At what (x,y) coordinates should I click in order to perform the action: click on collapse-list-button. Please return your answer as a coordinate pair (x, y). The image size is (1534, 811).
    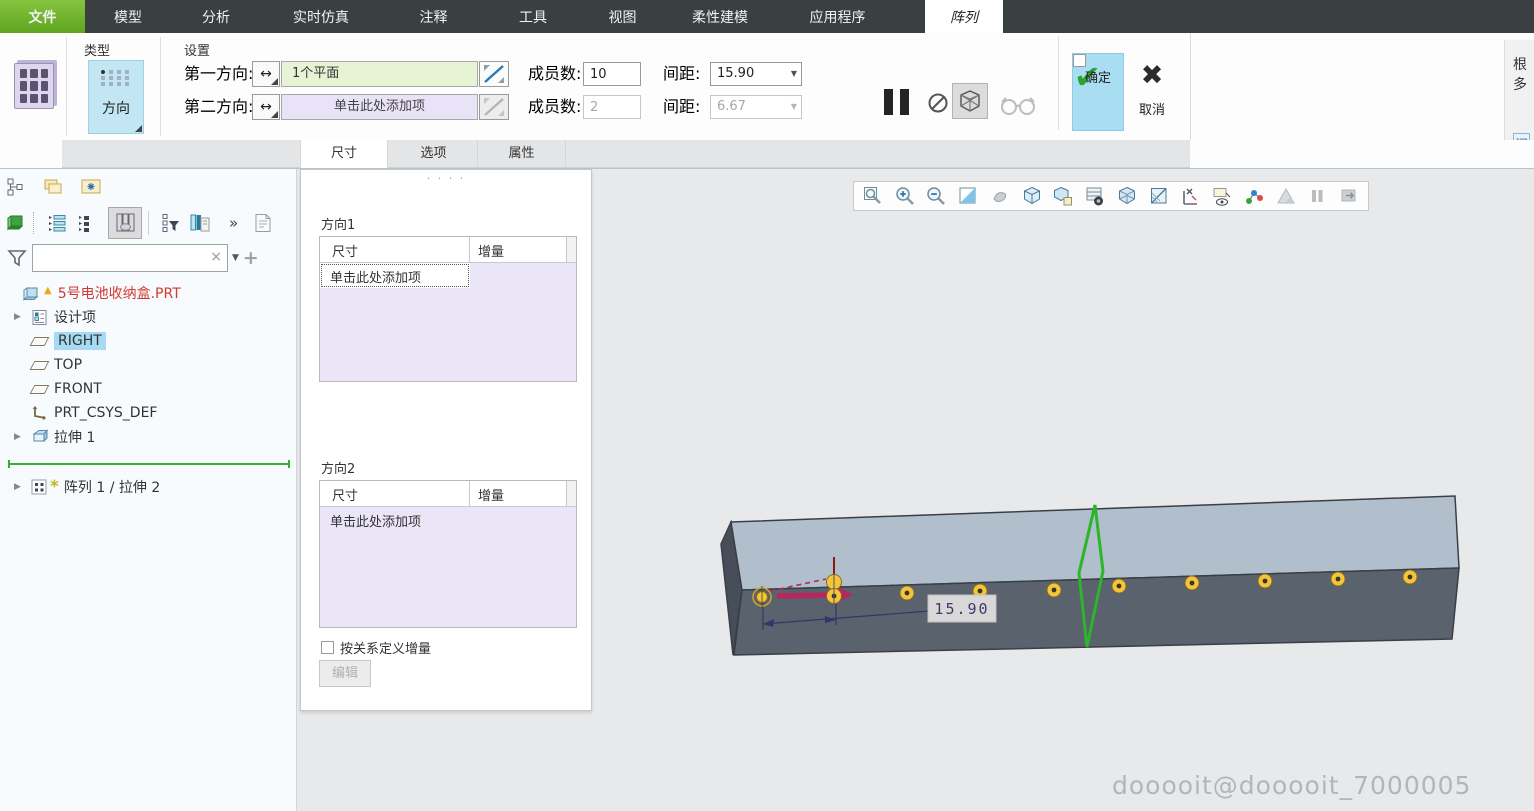
    Looking at the image, I should click on (87, 223).